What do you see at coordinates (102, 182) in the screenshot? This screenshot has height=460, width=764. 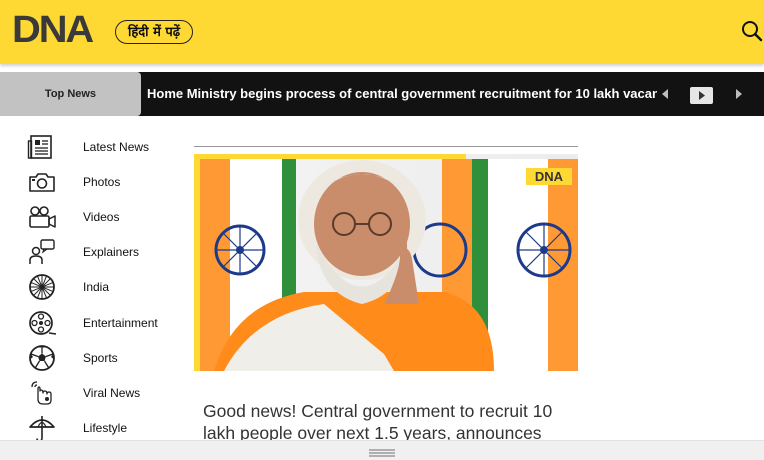 I see `sidebar-item-label: Photos` at bounding box center [102, 182].